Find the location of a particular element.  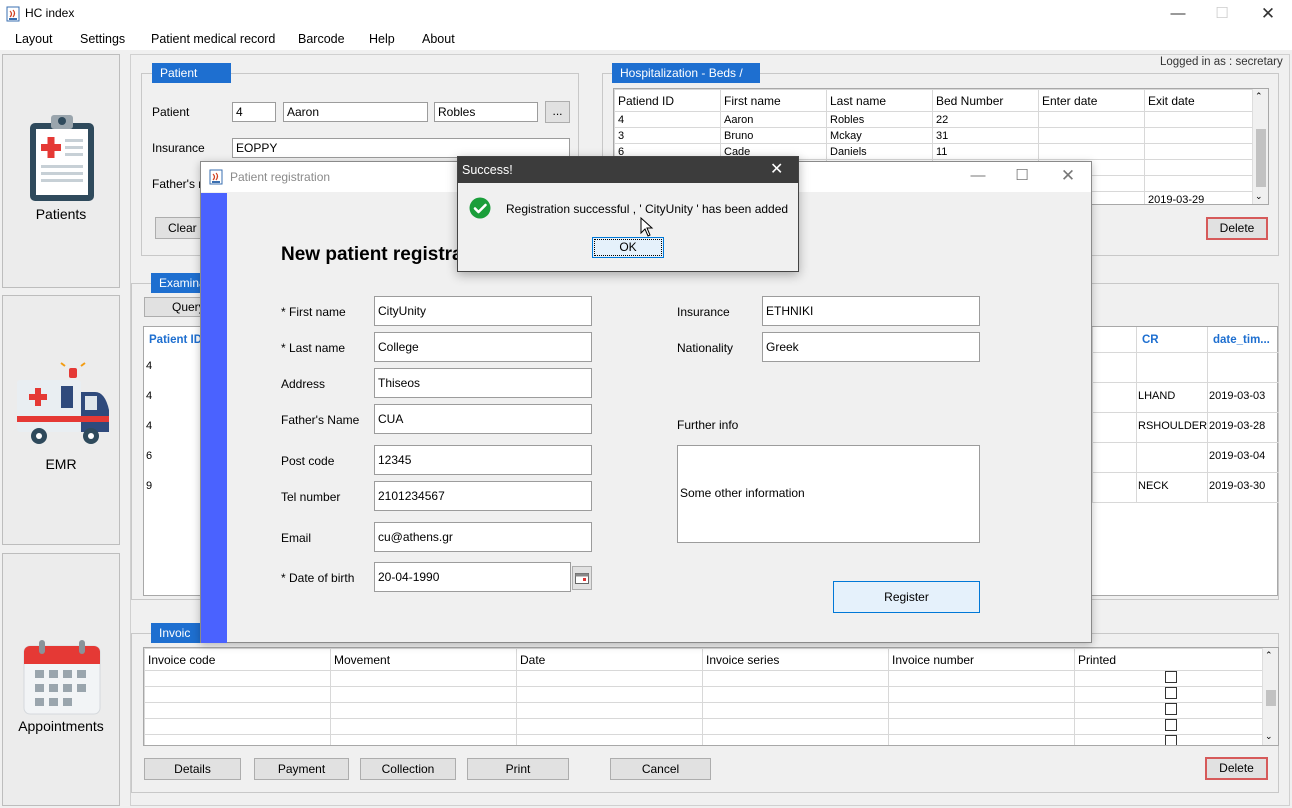

close-button: ✕ is located at coordinates (1268, 14).